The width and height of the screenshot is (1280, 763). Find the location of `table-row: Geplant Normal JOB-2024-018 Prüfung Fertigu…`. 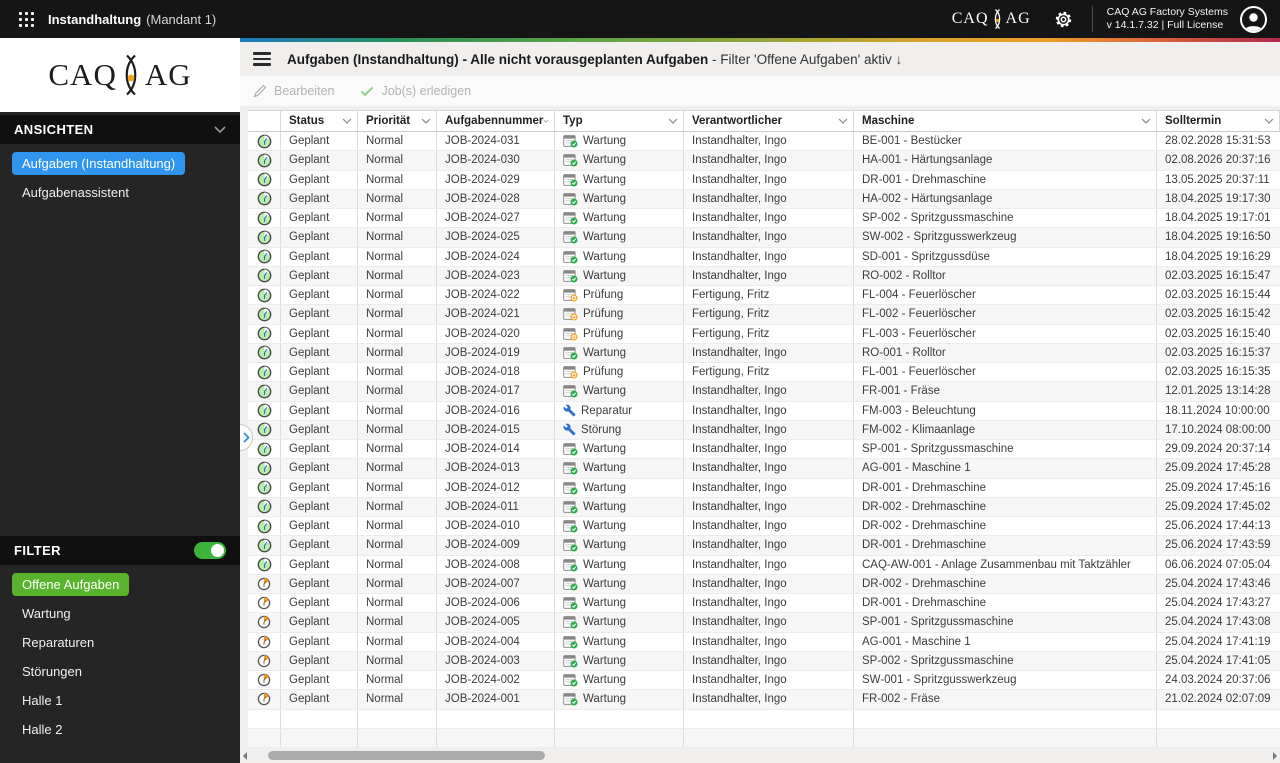

table-row: Geplant Normal JOB-2024-018 Prüfung Fertigu… is located at coordinates (764, 373).